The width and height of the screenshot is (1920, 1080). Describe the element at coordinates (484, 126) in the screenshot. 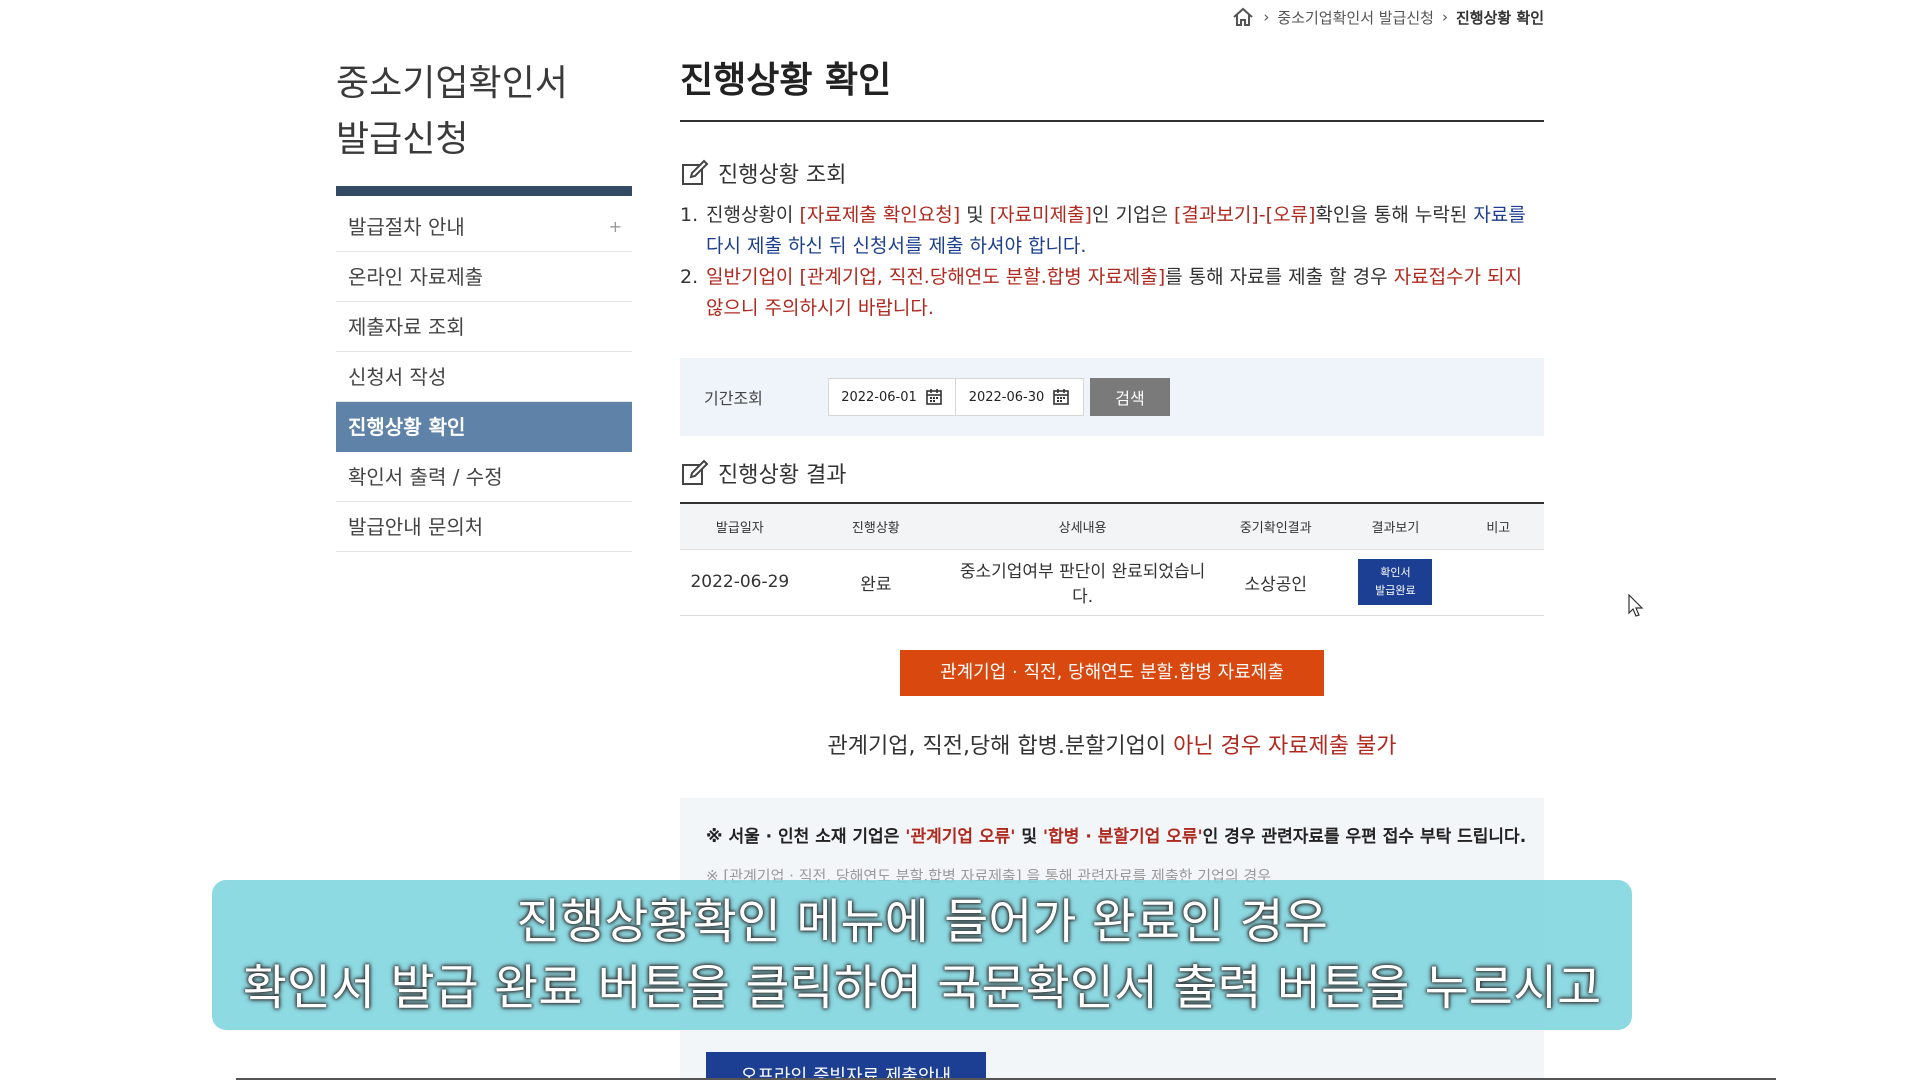

I see `sidebar-title: 중소기업확인서 발급신청` at that location.